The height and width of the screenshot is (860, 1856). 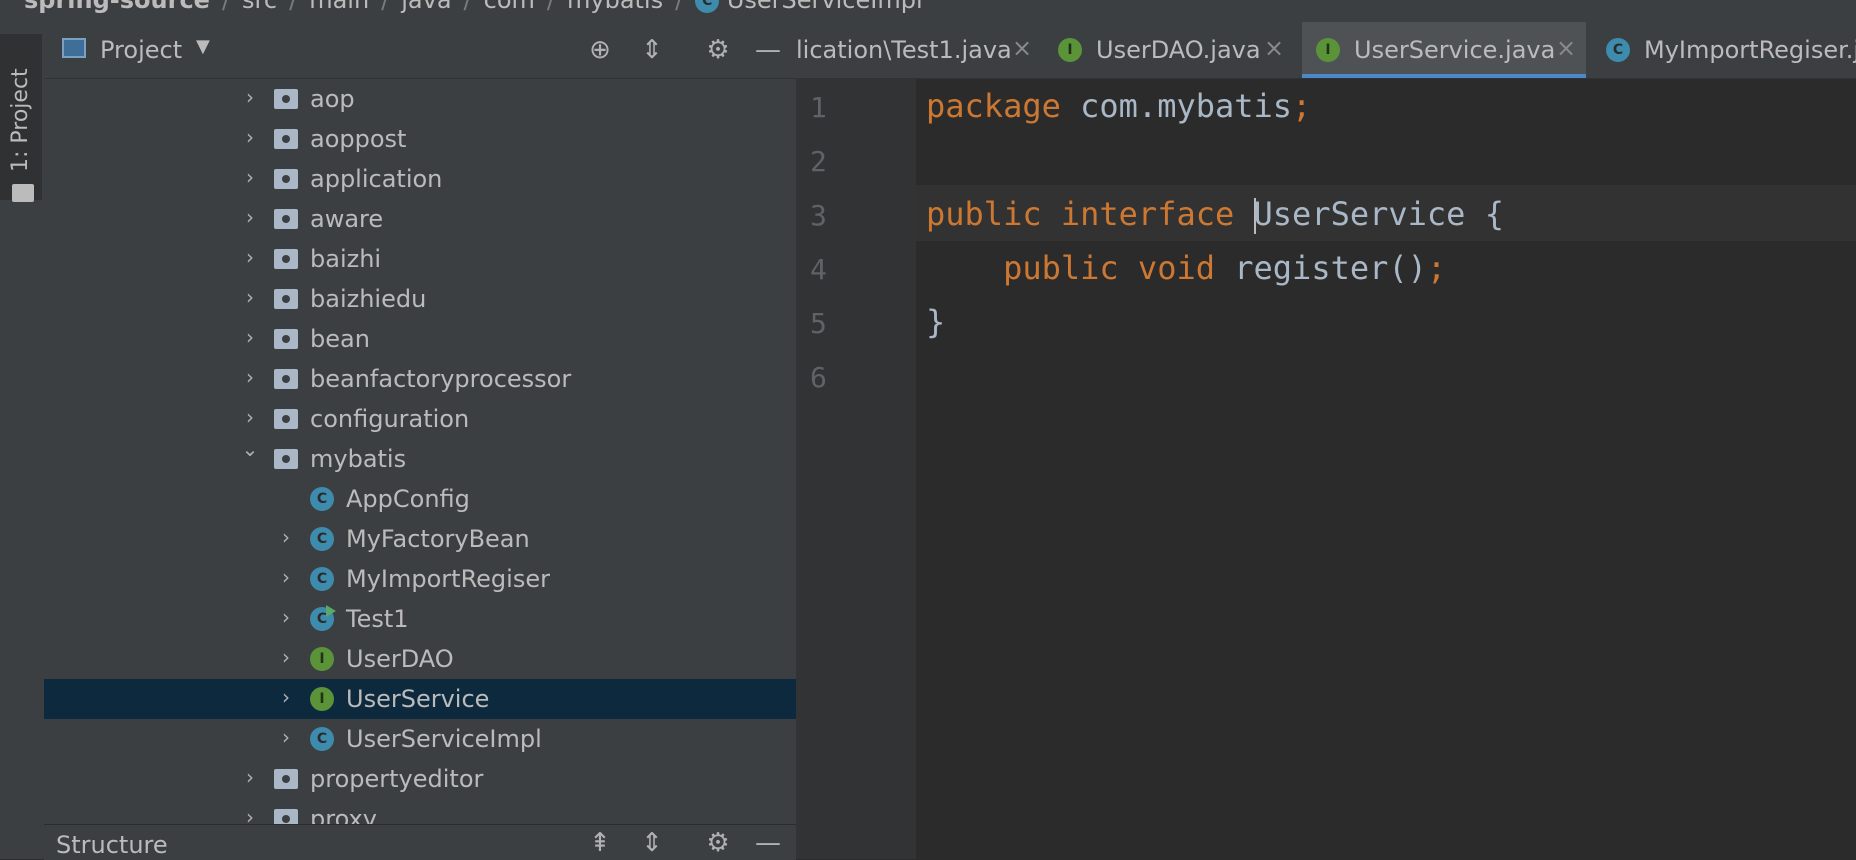 I want to click on line-number: 6, so click(x=818, y=377).